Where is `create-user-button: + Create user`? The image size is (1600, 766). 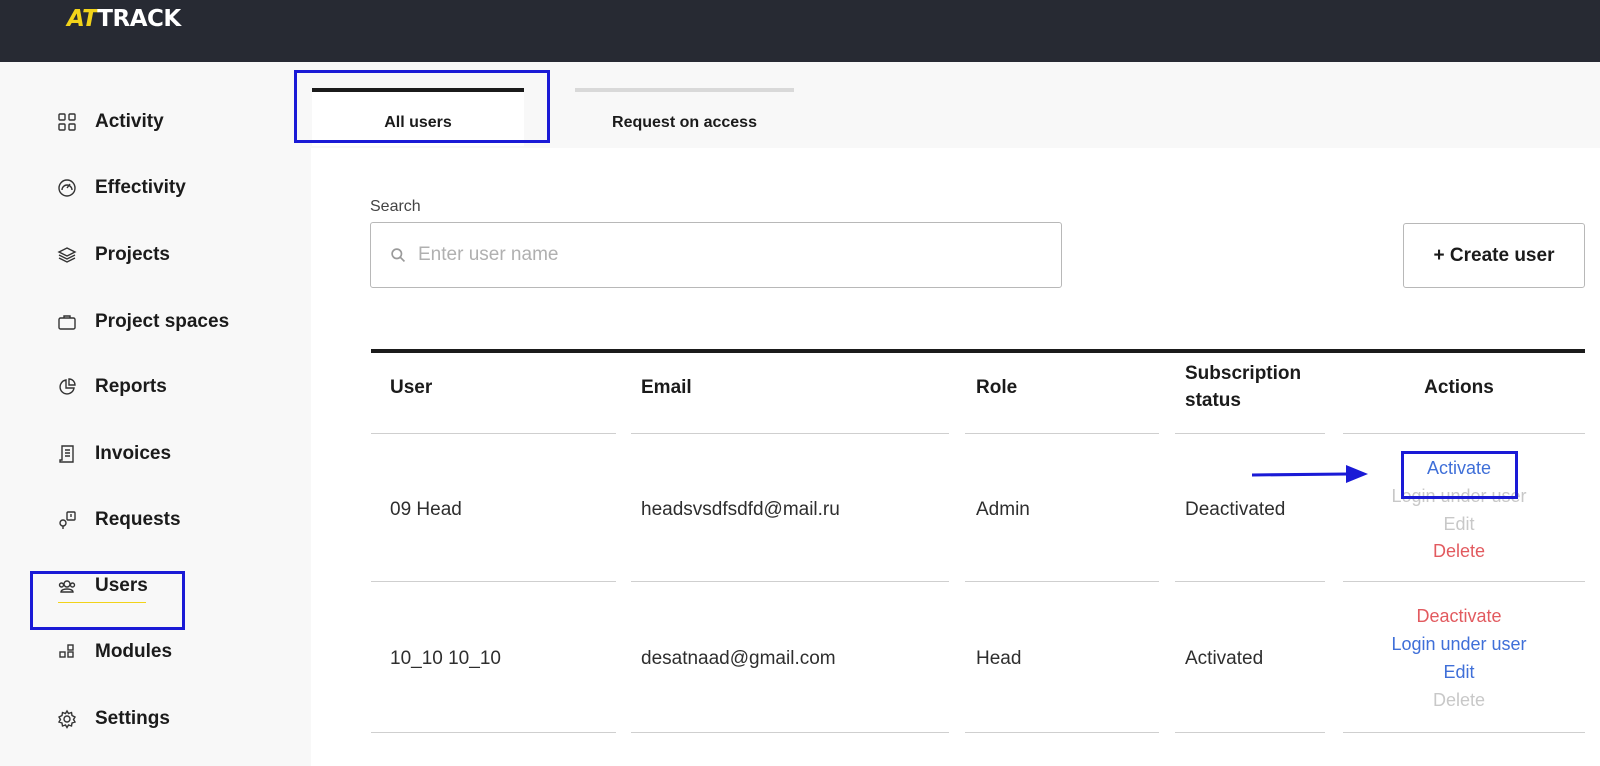 create-user-button: + Create user is located at coordinates (1494, 255).